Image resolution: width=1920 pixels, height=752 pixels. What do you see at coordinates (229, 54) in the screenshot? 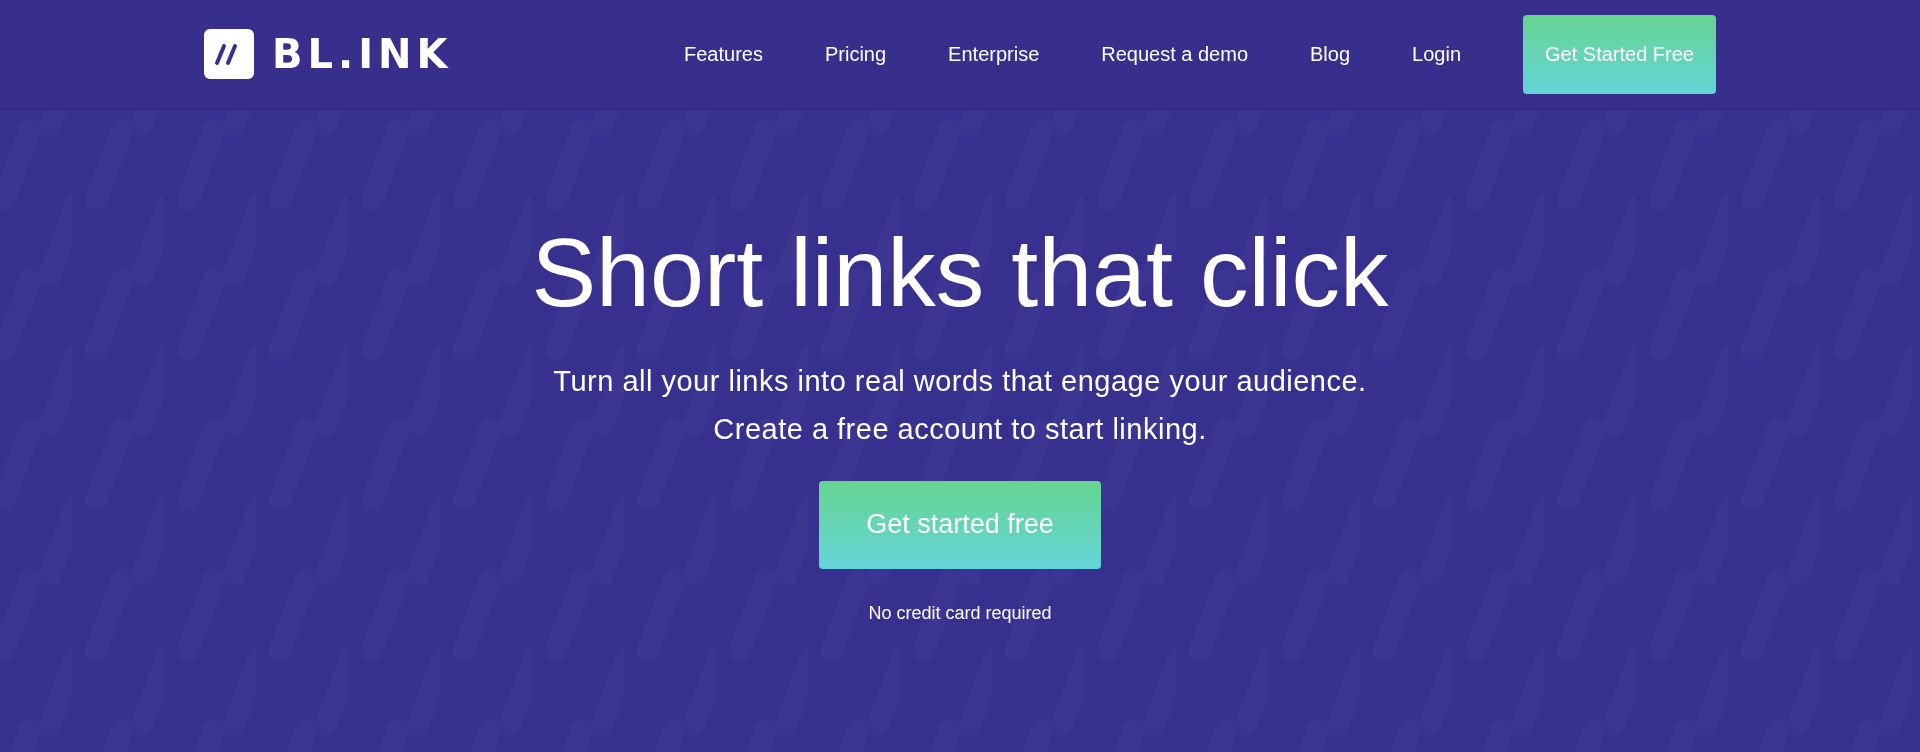
I see `logo-icon` at bounding box center [229, 54].